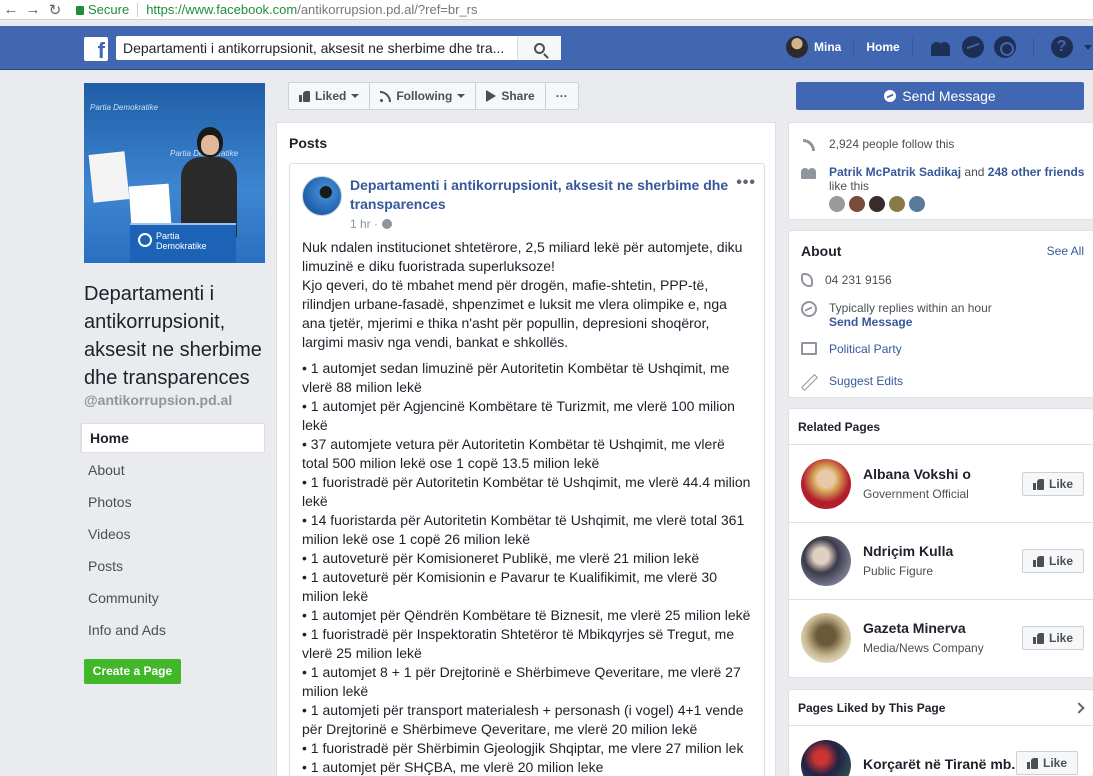 This screenshot has height=776, width=1093. I want to click on top-bar-right: Mina Home ?, so click(939, 47).